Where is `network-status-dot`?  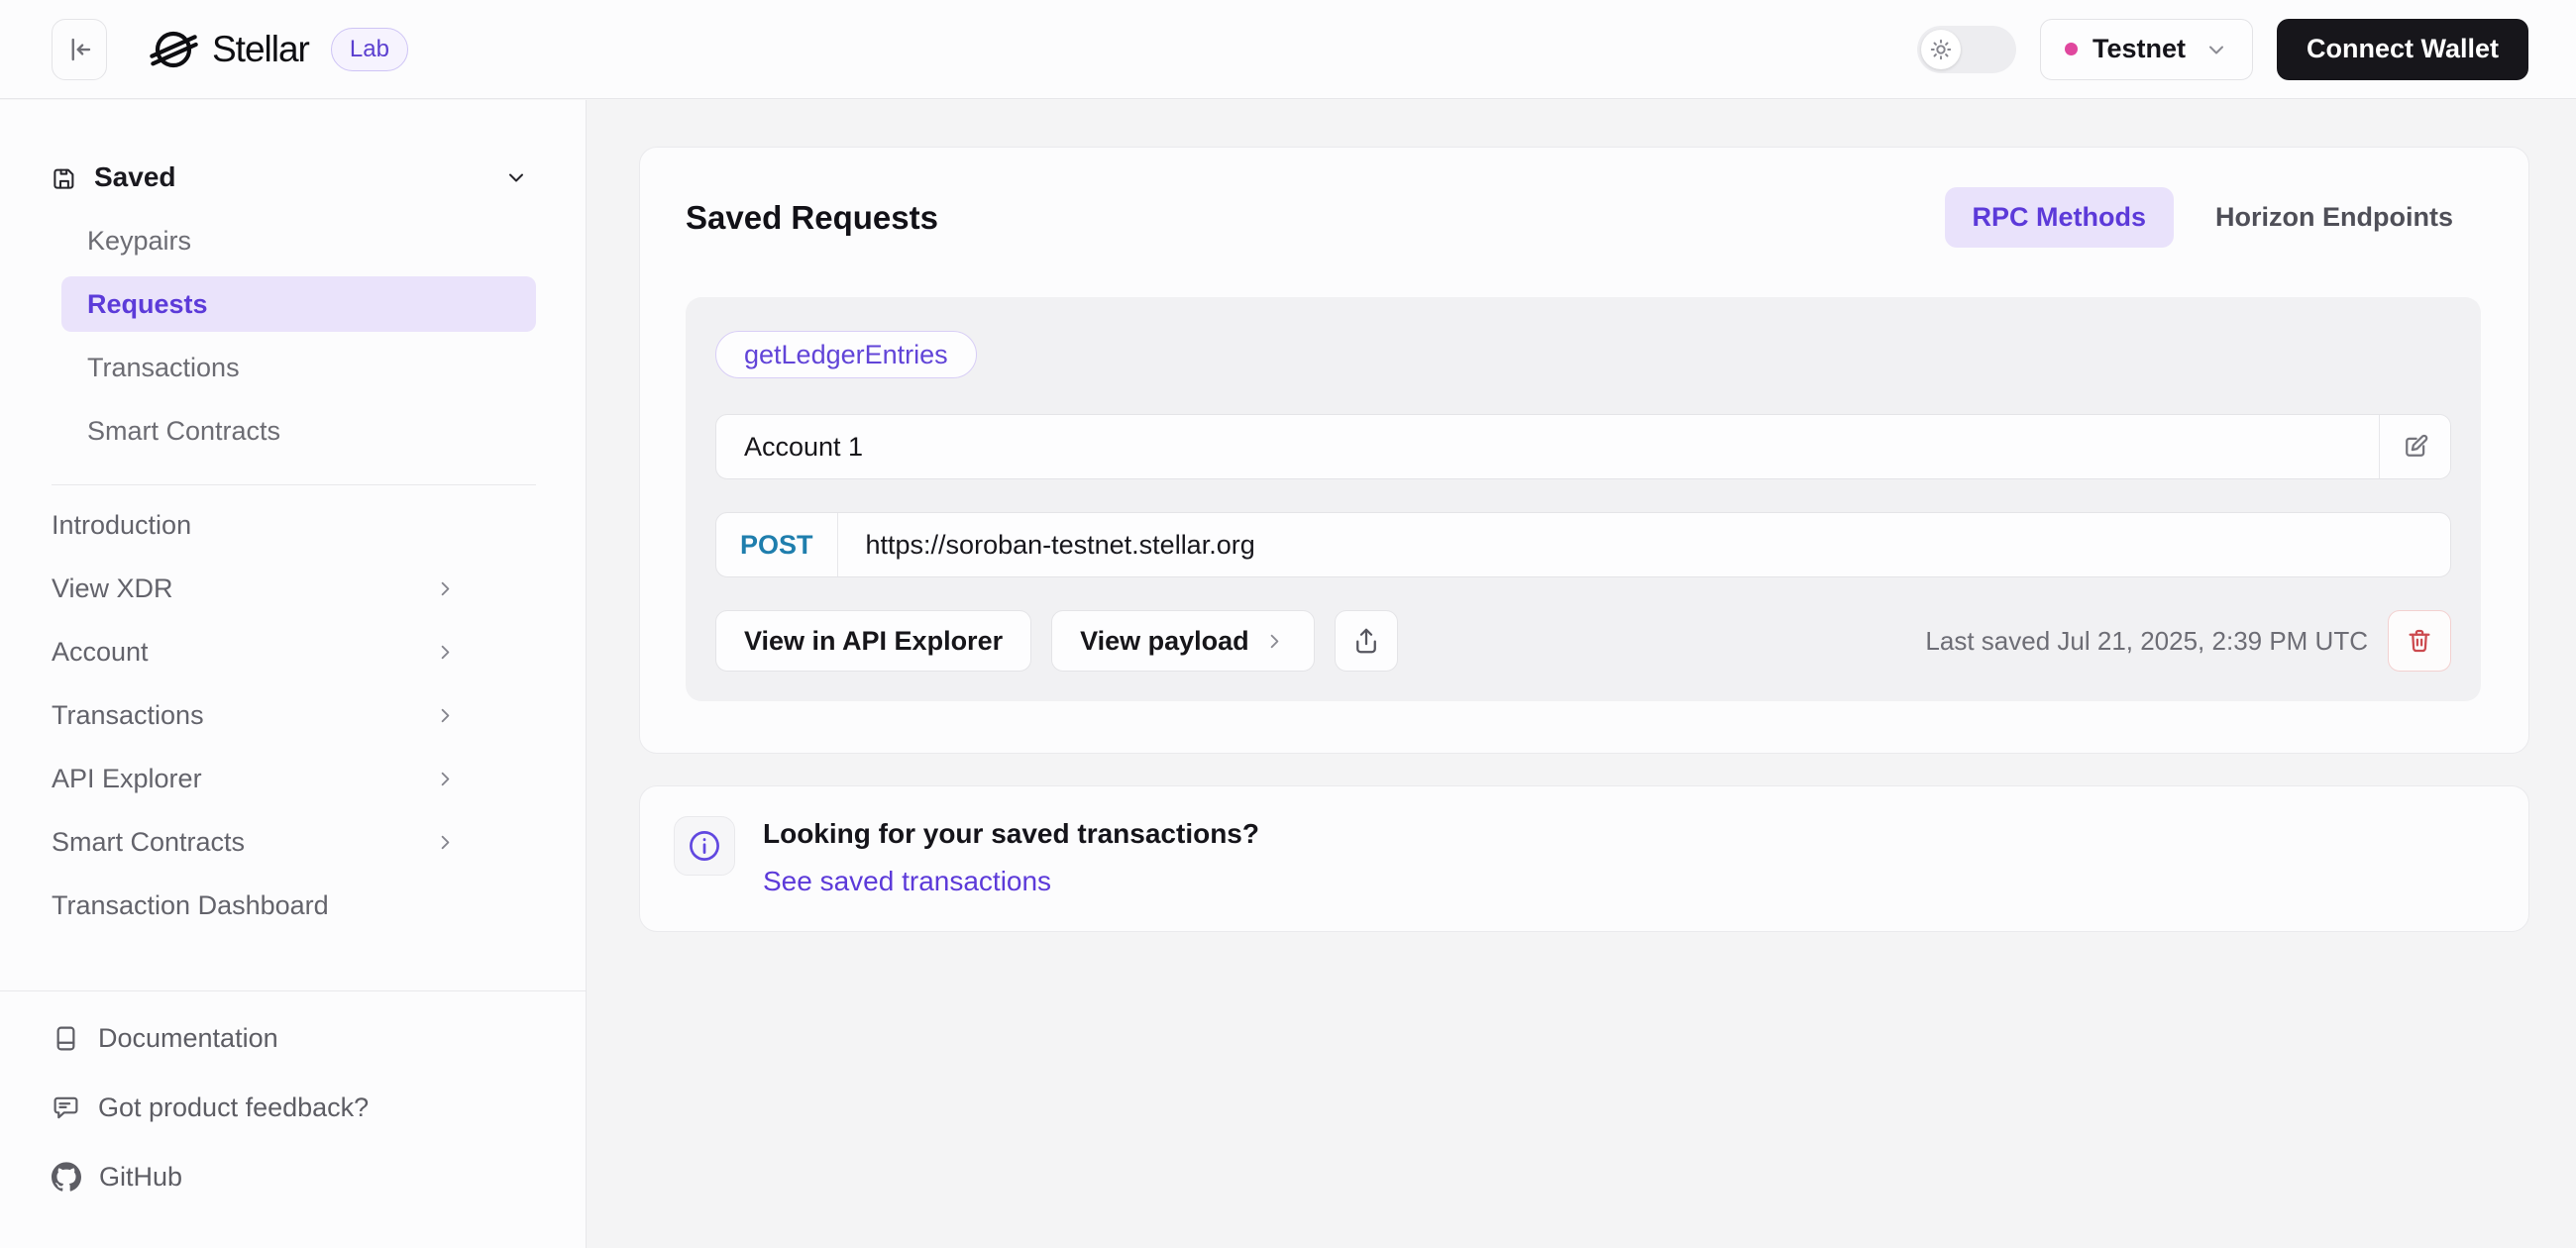
network-status-dot is located at coordinates (2071, 49).